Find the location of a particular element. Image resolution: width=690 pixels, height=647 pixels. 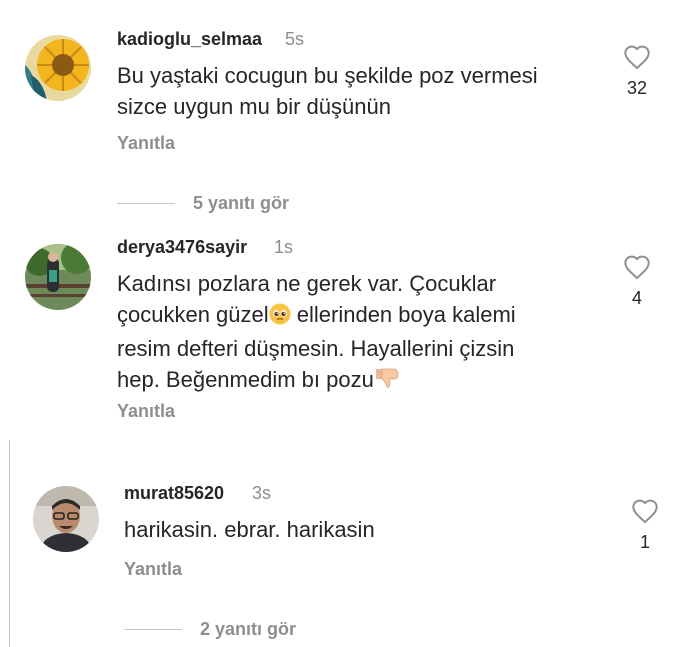

thumbs-down-emoji is located at coordinates (387, 382).